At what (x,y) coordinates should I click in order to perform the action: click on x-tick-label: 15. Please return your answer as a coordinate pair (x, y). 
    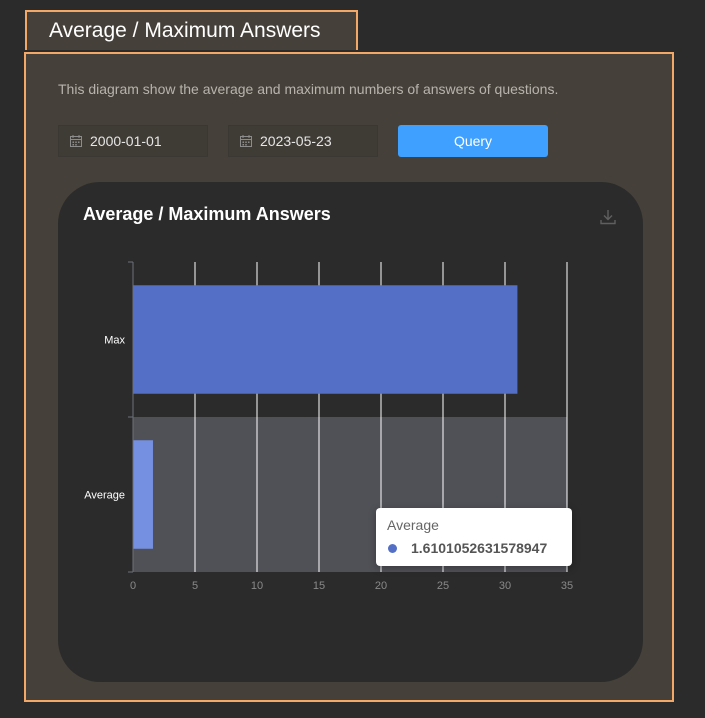
    Looking at the image, I should click on (319, 586).